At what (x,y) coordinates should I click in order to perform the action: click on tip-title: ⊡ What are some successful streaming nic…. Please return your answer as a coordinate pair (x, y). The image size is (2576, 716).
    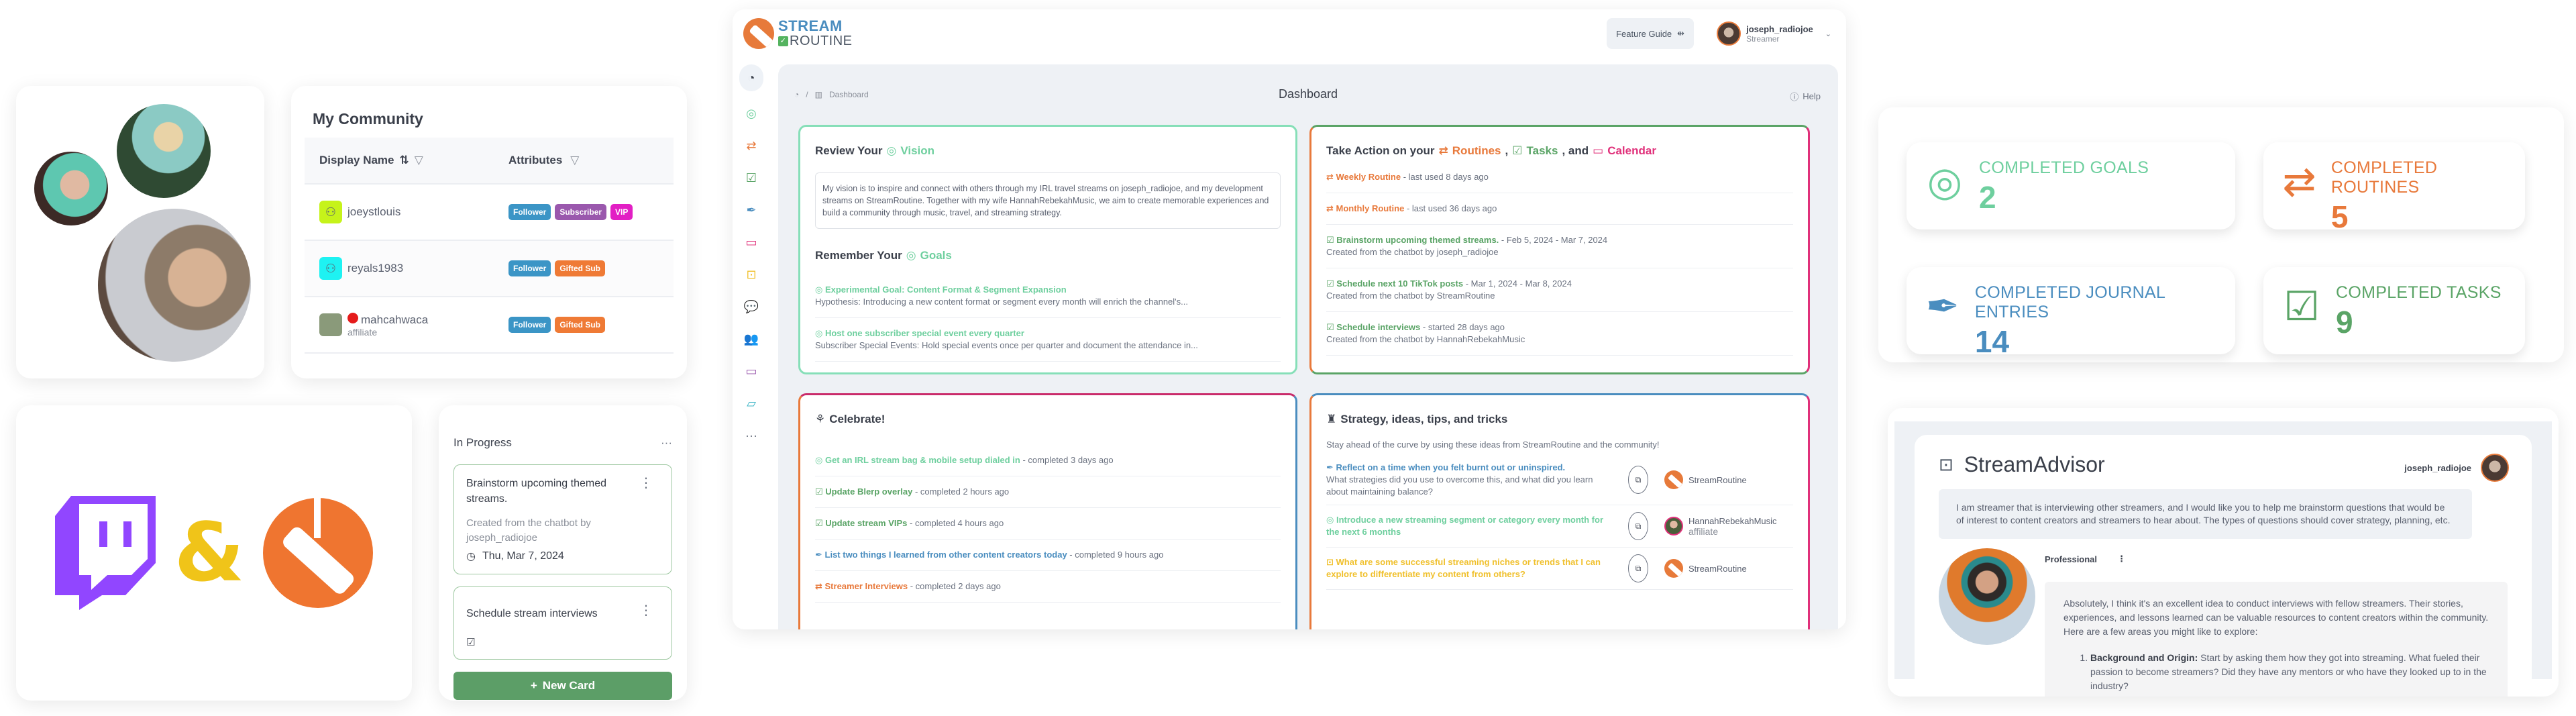
    Looking at the image, I should click on (1470, 568).